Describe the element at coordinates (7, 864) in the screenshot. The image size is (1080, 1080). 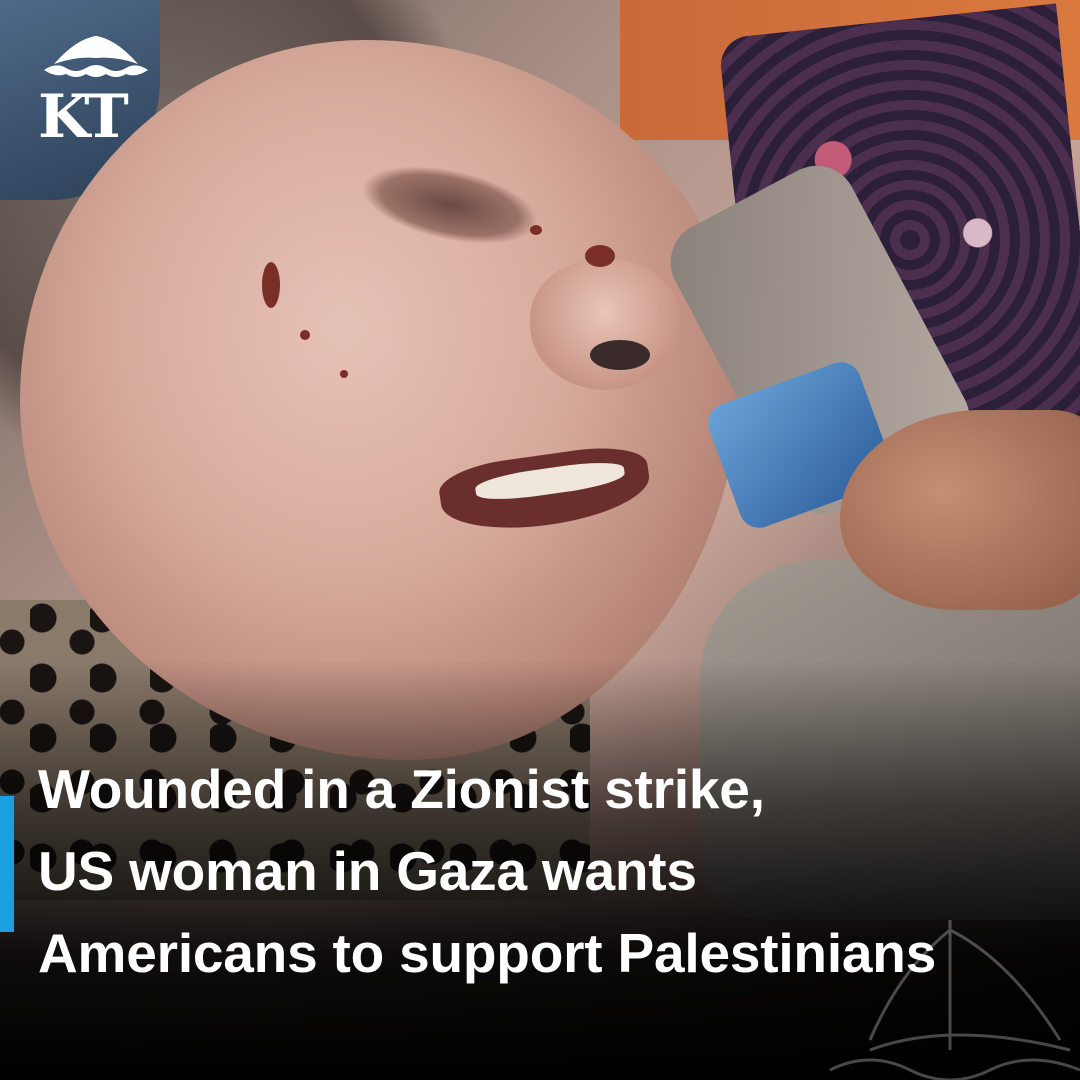
I see `accent-bar` at that location.